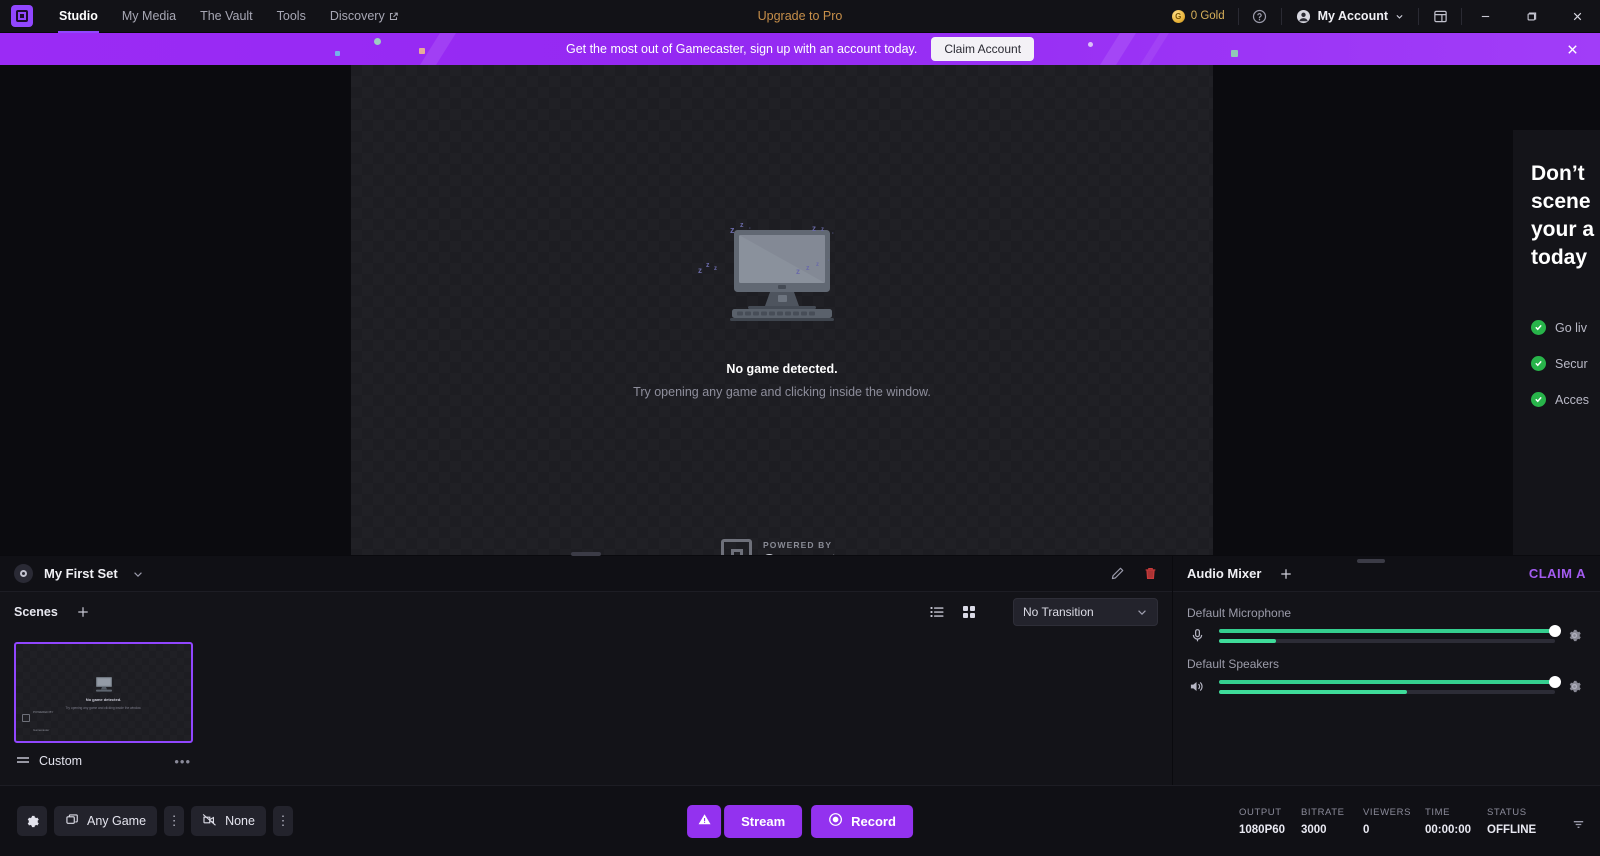 The image size is (1600, 856). What do you see at coordinates (23, 573) in the screenshot?
I see `scene-set-icon` at bounding box center [23, 573].